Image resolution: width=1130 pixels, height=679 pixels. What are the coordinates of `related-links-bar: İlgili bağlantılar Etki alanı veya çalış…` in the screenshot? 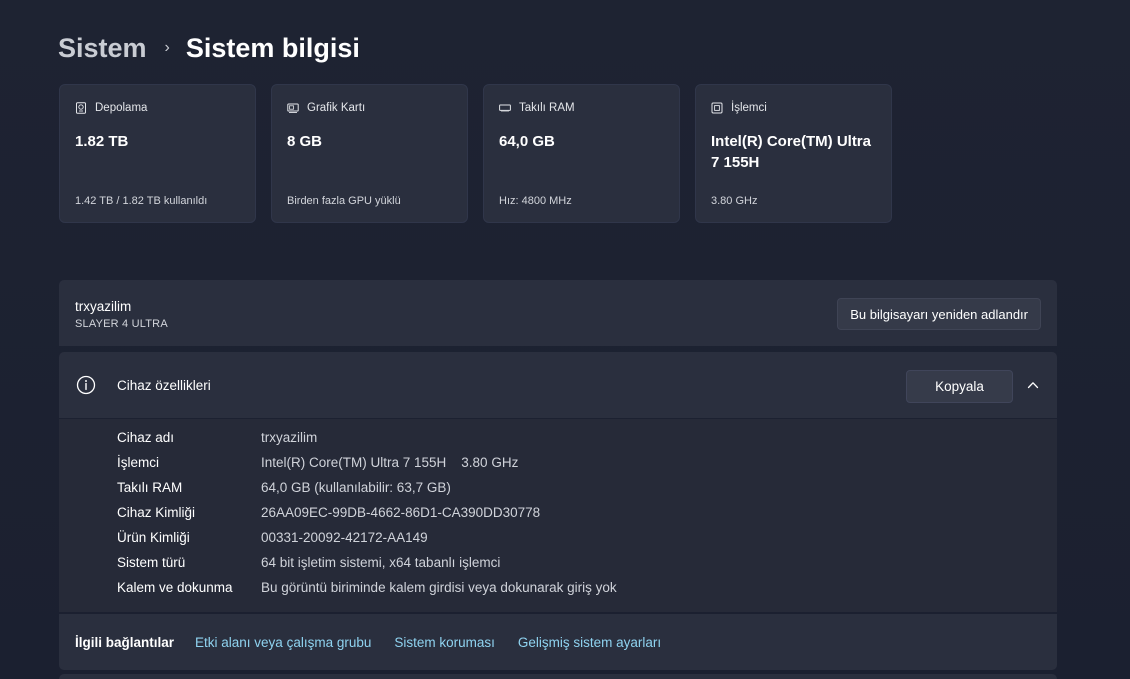 It's located at (558, 642).